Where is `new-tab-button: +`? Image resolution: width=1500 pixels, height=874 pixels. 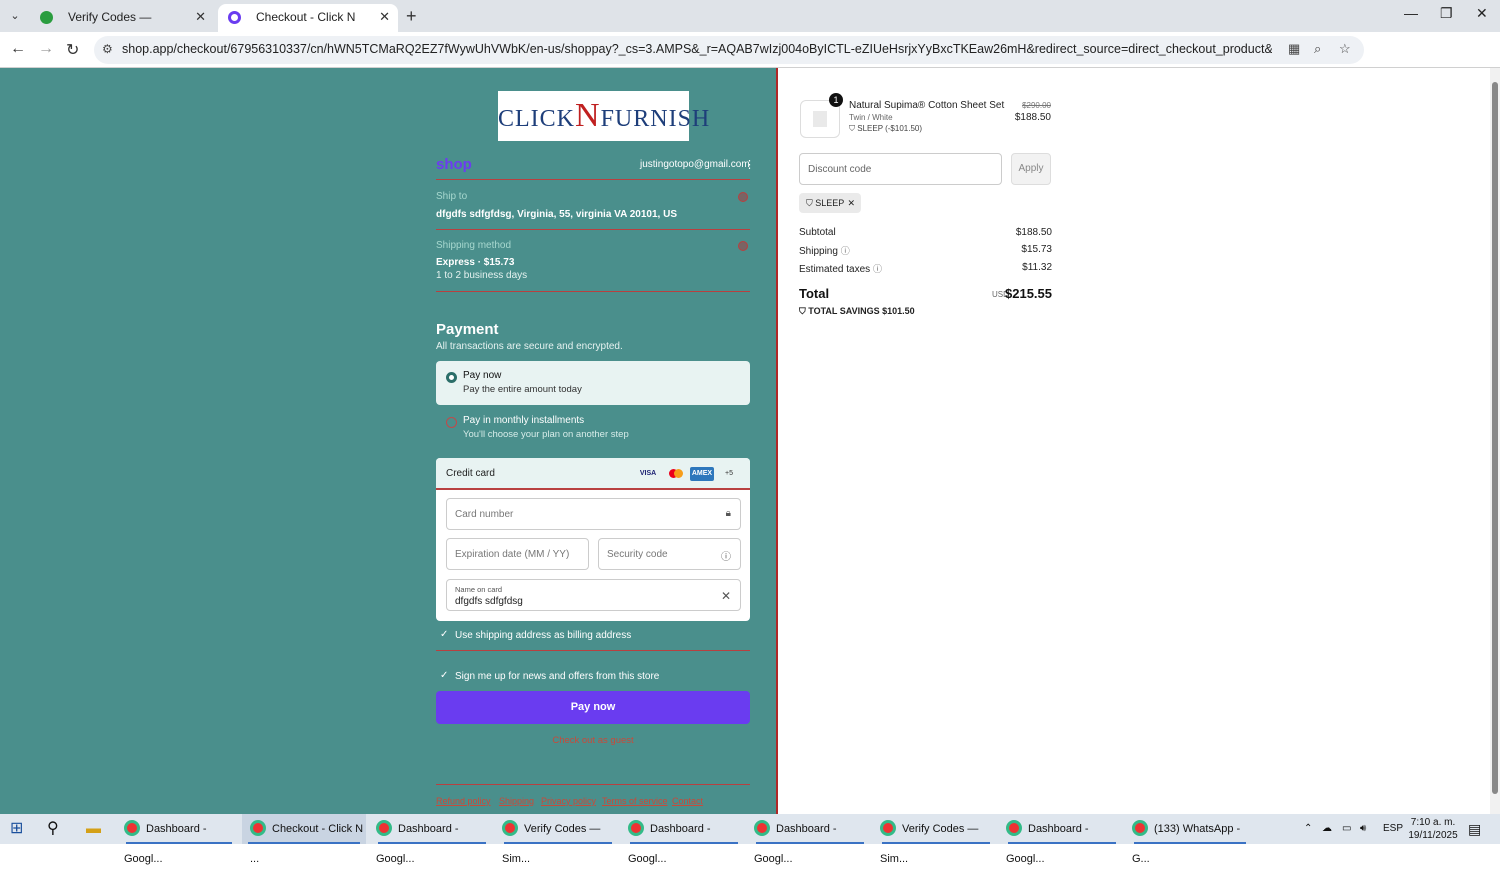
new-tab-button: + is located at coordinates (411, 16).